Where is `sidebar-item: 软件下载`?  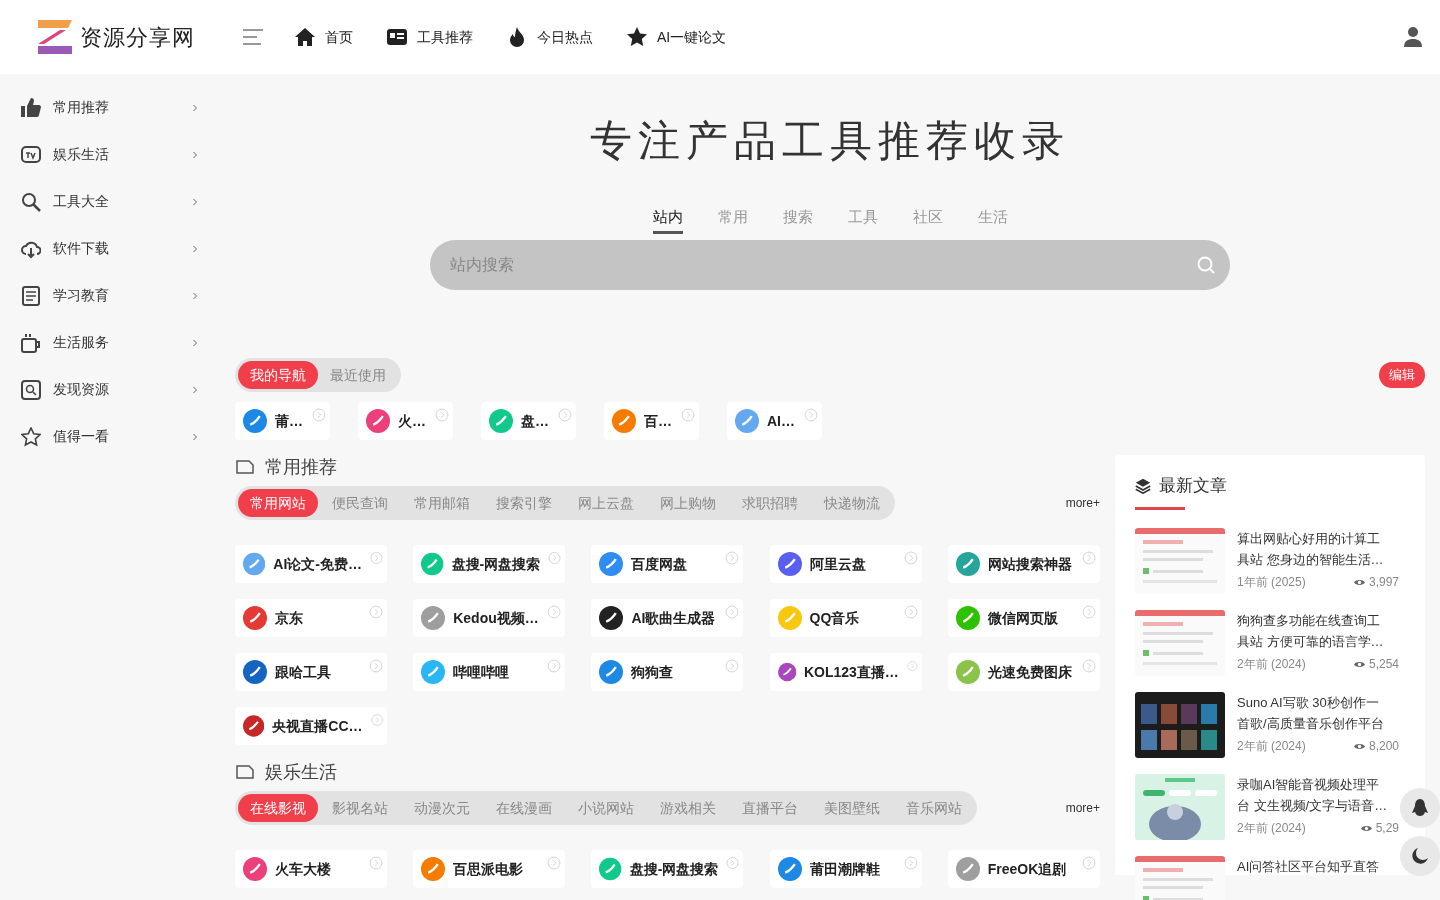
sidebar-item: 软件下载 is located at coordinates (110, 248).